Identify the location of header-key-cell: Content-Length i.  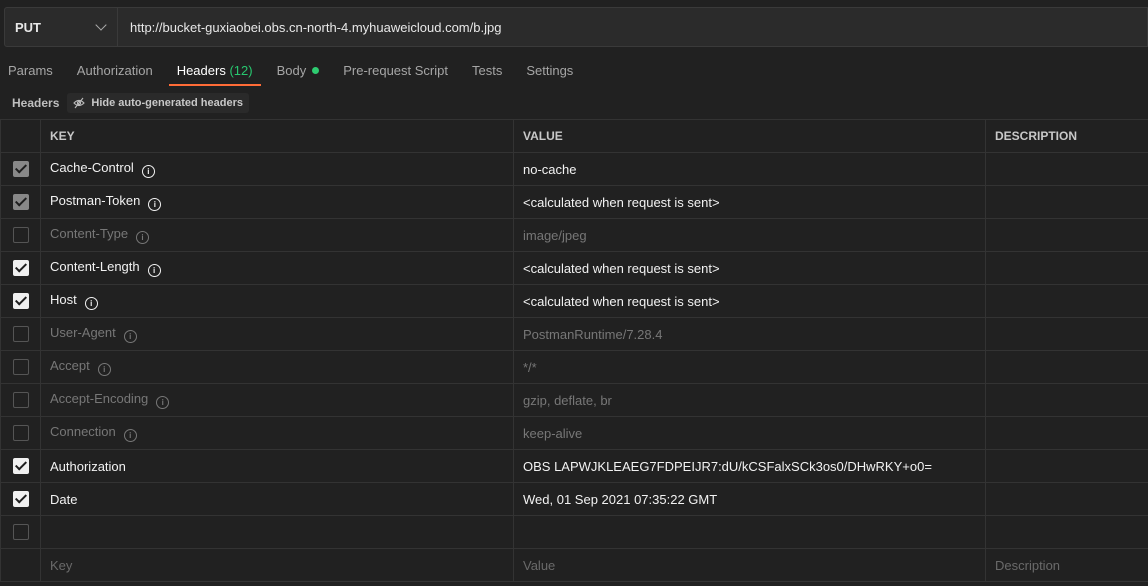
(277, 268).